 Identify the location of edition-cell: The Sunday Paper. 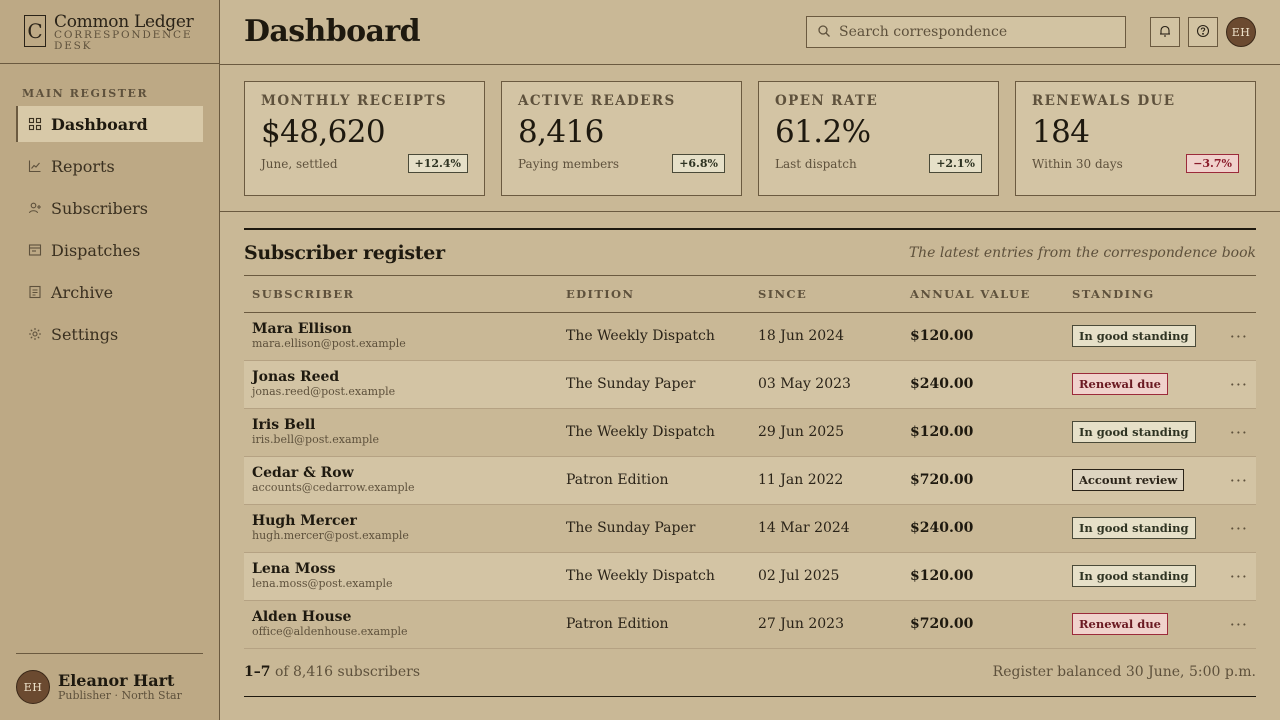
(654, 384).